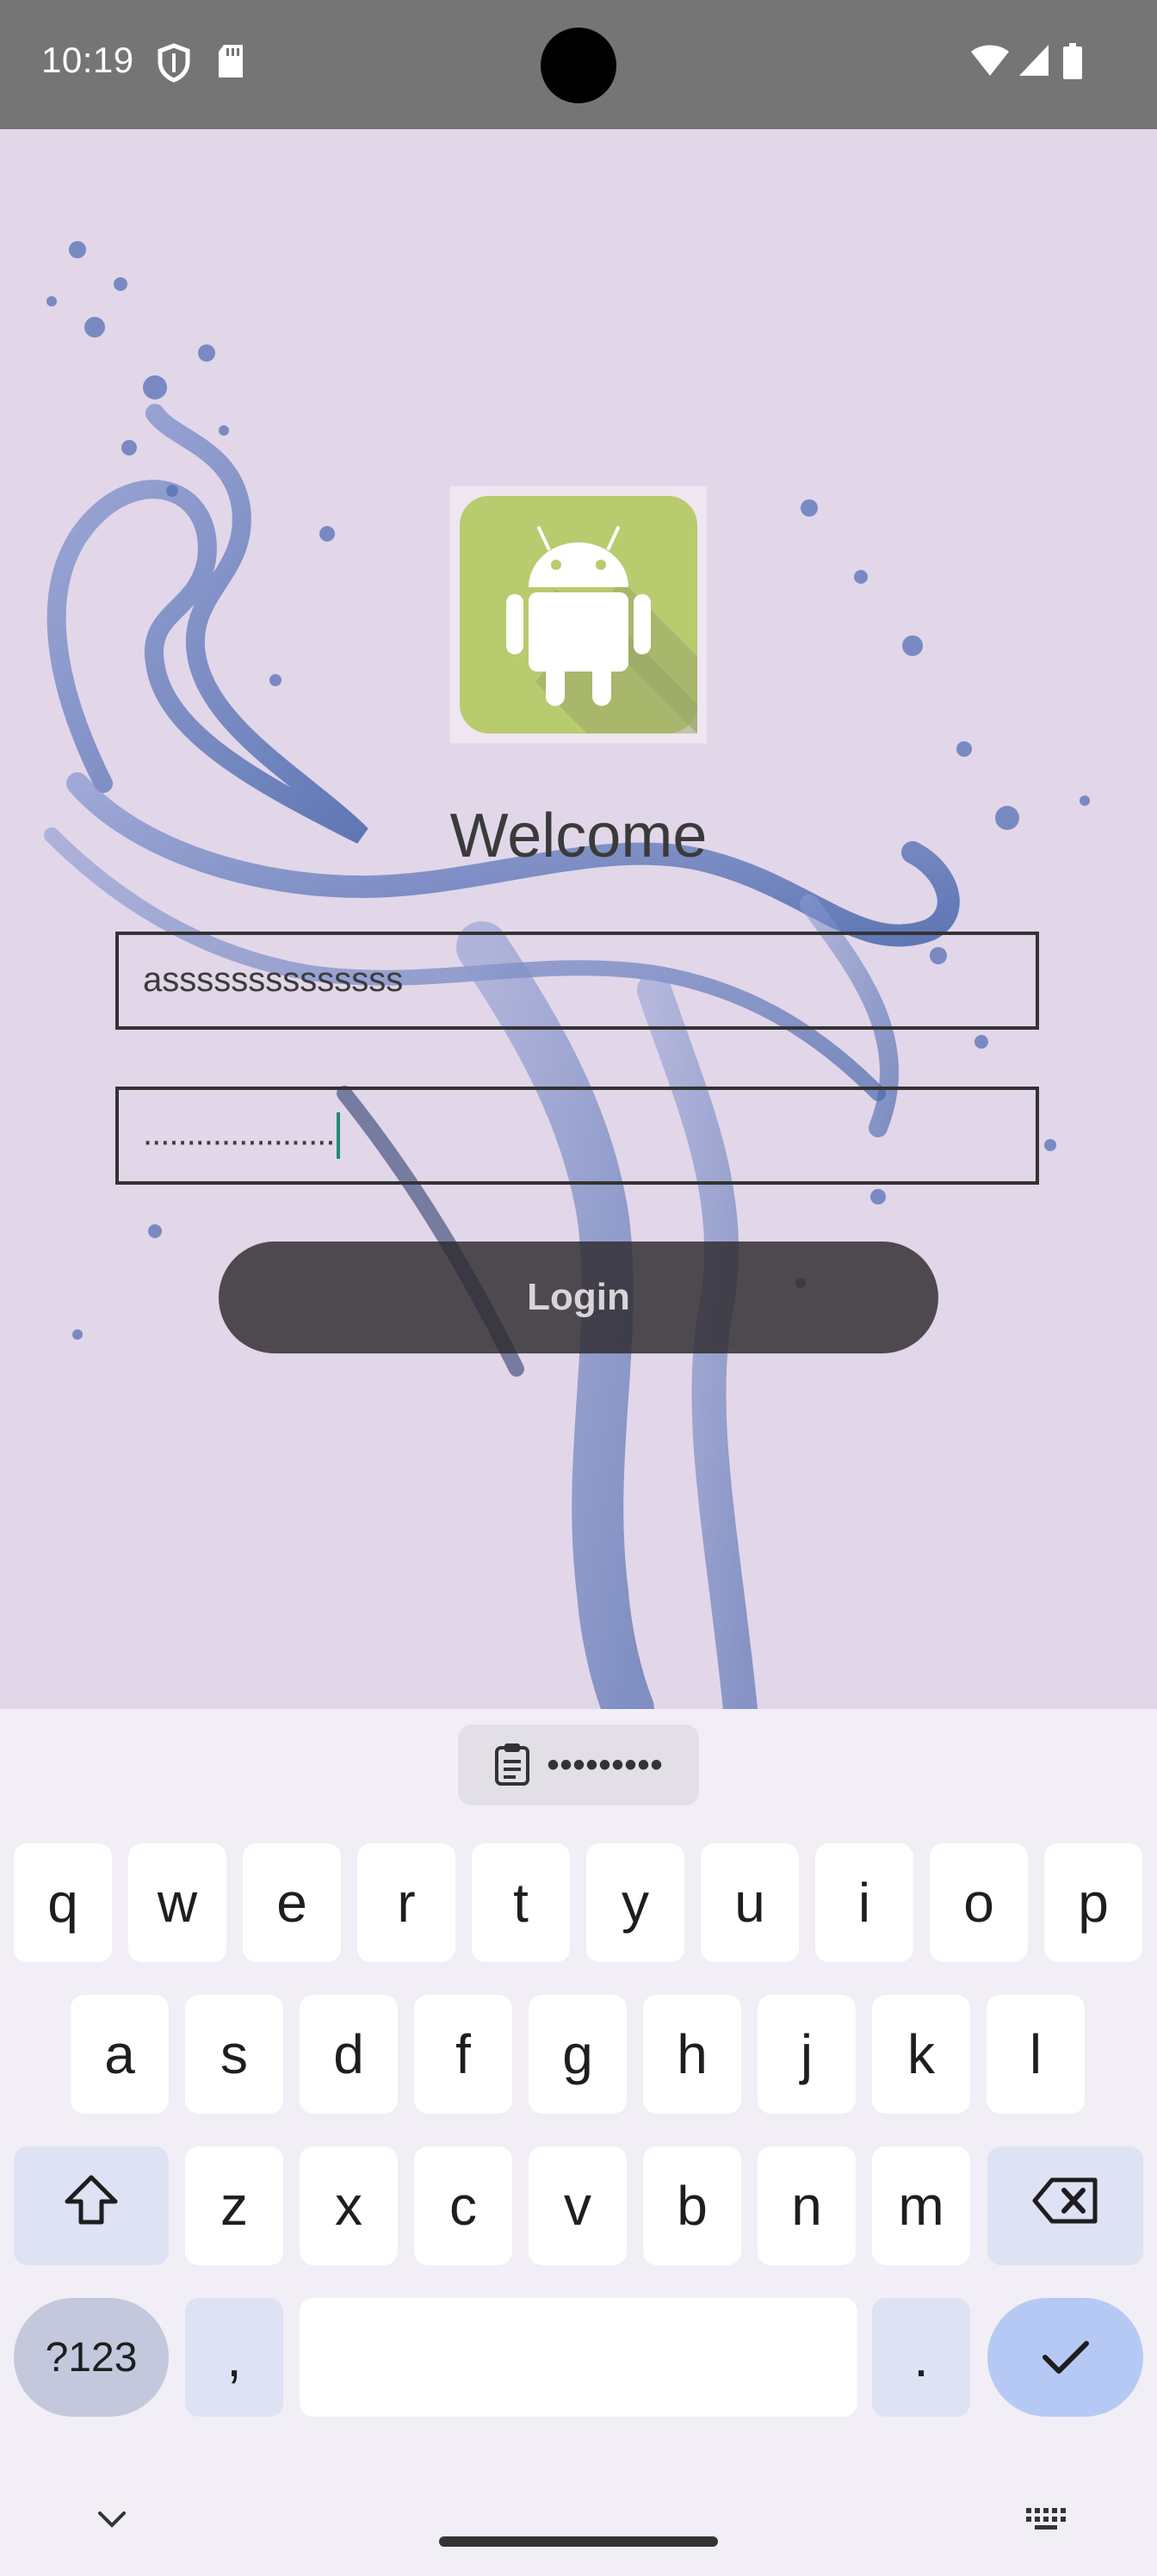 The width and height of the screenshot is (1157, 2576). Describe the element at coordinates (921, 2205) in the screenshot. I see `key-m: m` at that location.